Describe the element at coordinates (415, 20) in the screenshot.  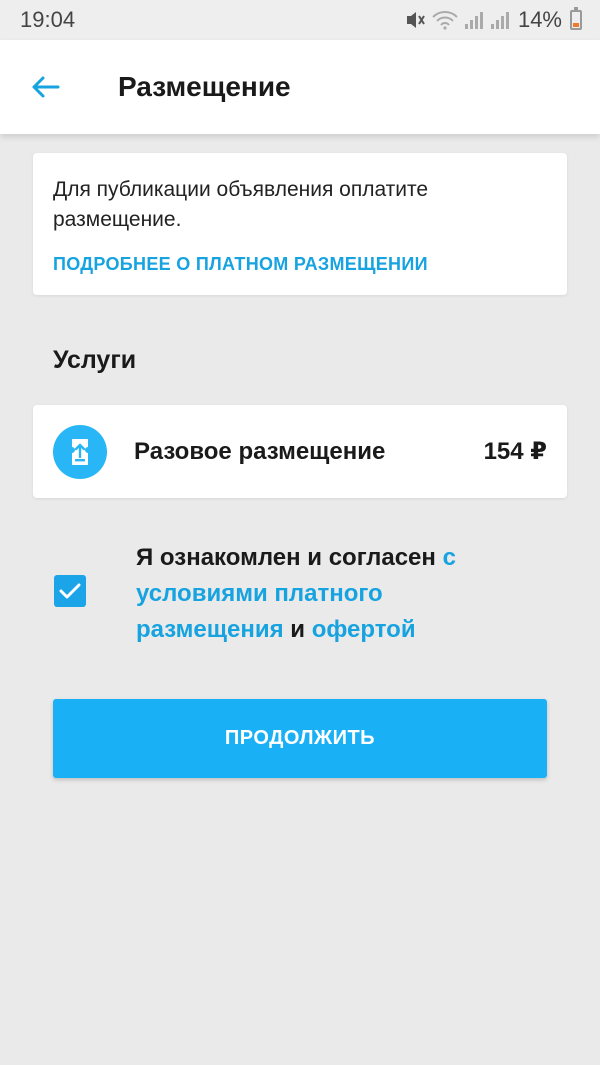
I see `mute-vibrate-icon` at that location.